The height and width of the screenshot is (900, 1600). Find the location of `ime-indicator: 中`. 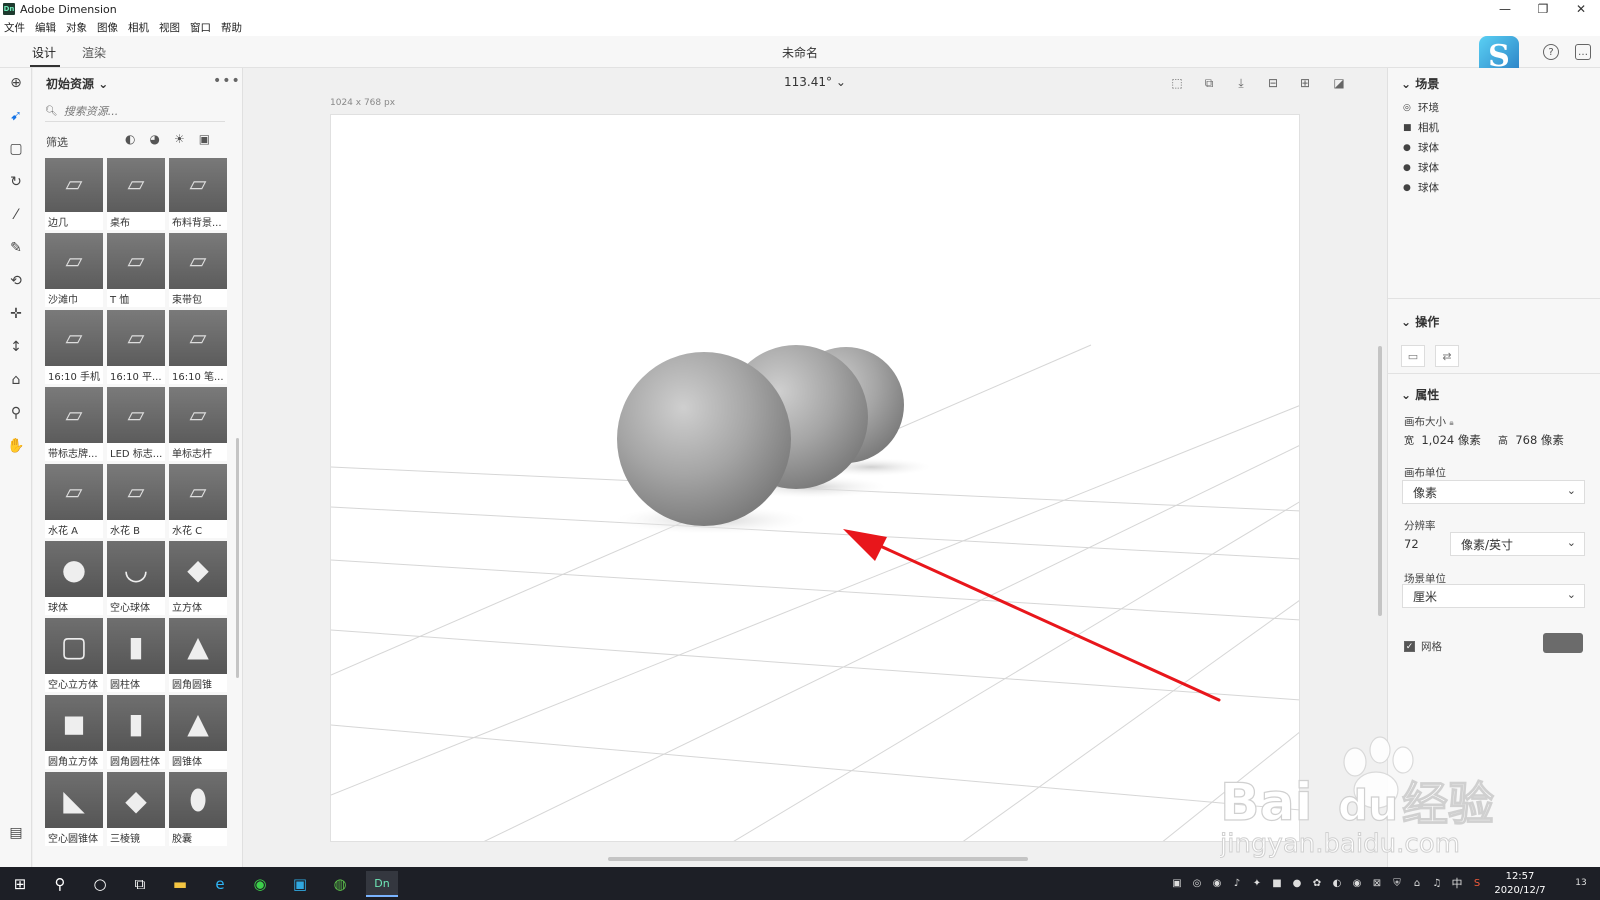

ime-indicator: 中 is located at coordinates (1457, 883).